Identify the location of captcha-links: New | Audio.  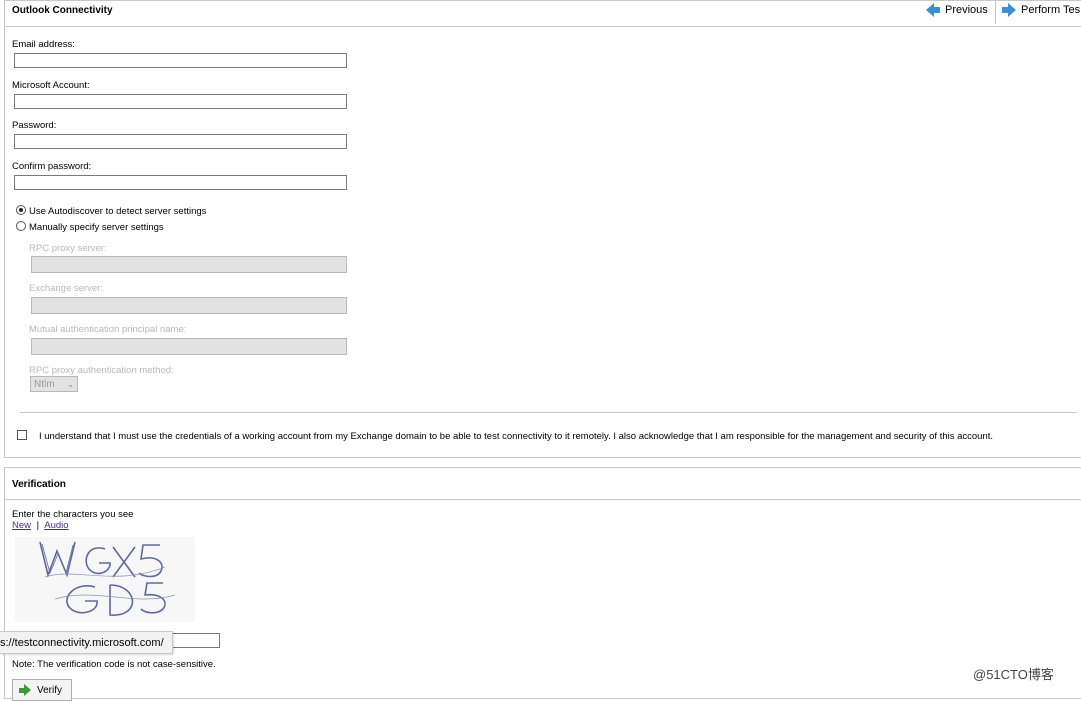
(40, 525).